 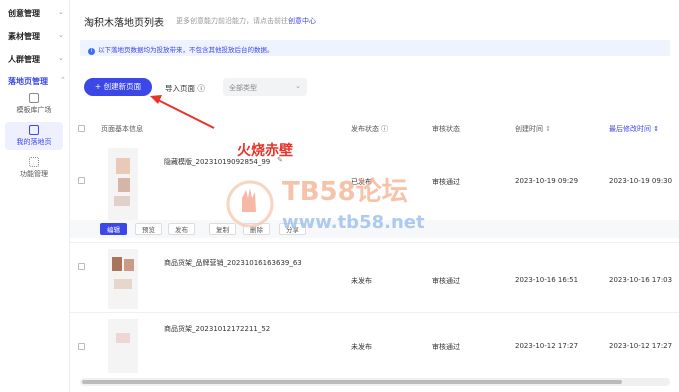 I want to click on col-header-created-label: 创建时间, so click(x=529, y=129).